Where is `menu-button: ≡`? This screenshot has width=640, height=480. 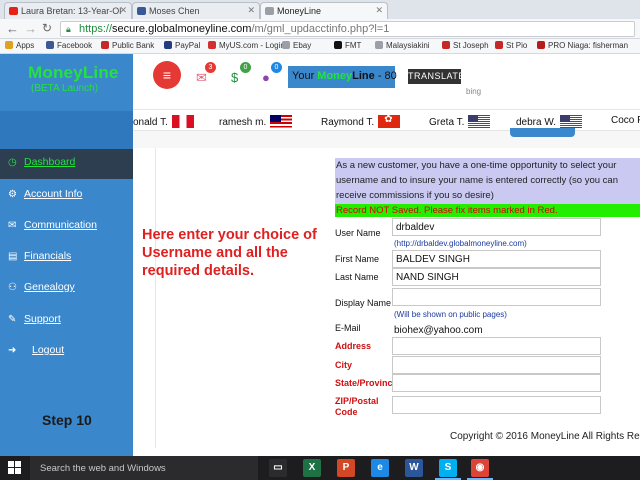
menu-button: ≡ is located at coordinates (167, 75).